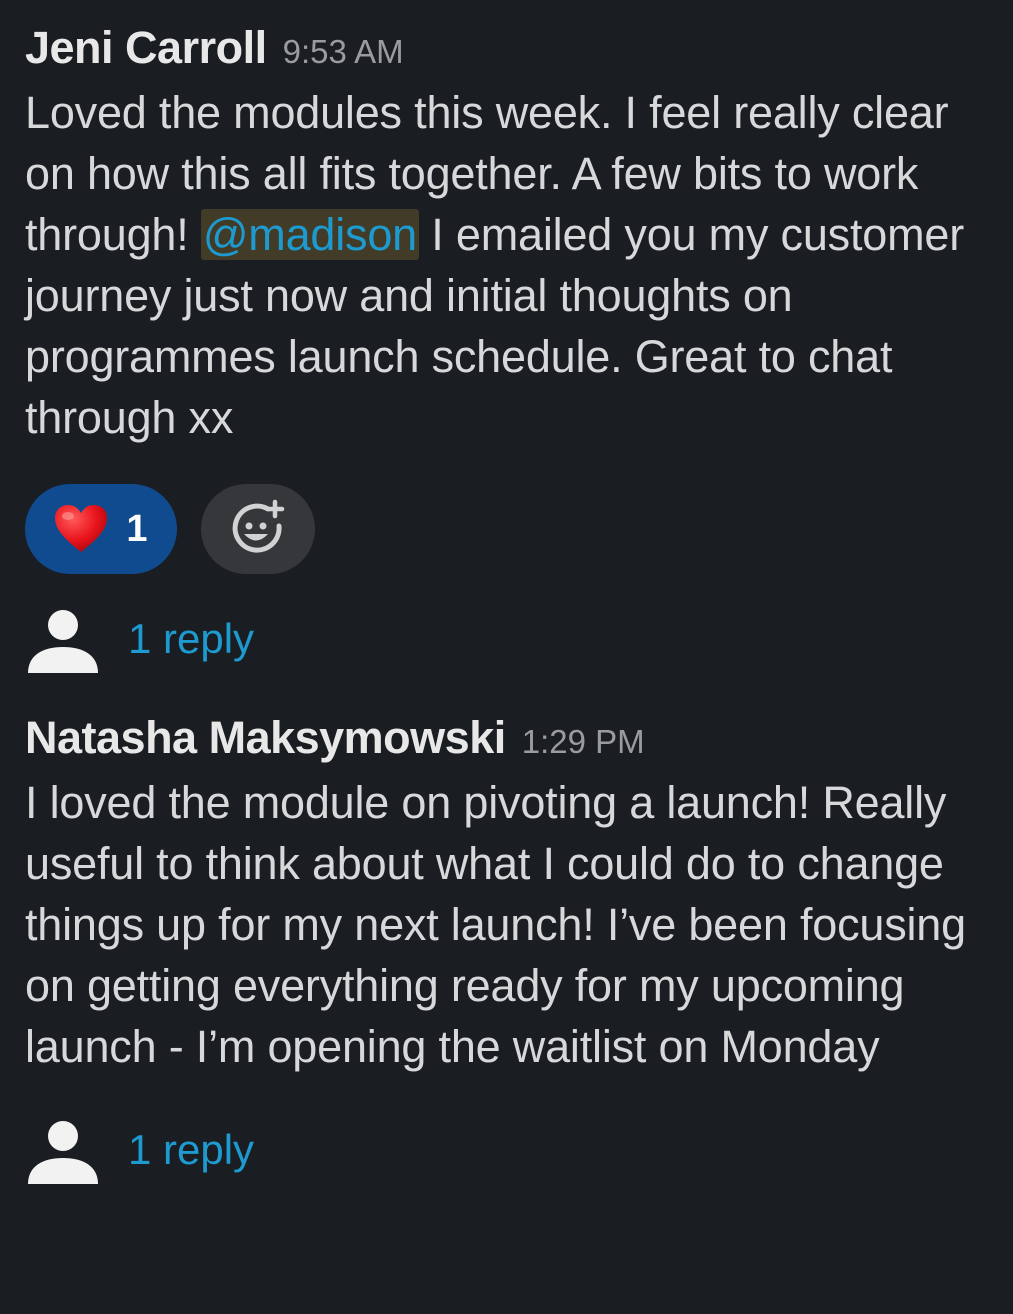 The height and width of the screenshot is (1314, 1013). What do you see at coordinates (505, 529) in the screenshot?
I see `reactions-bar: 1` at bounding box center [505, 529].